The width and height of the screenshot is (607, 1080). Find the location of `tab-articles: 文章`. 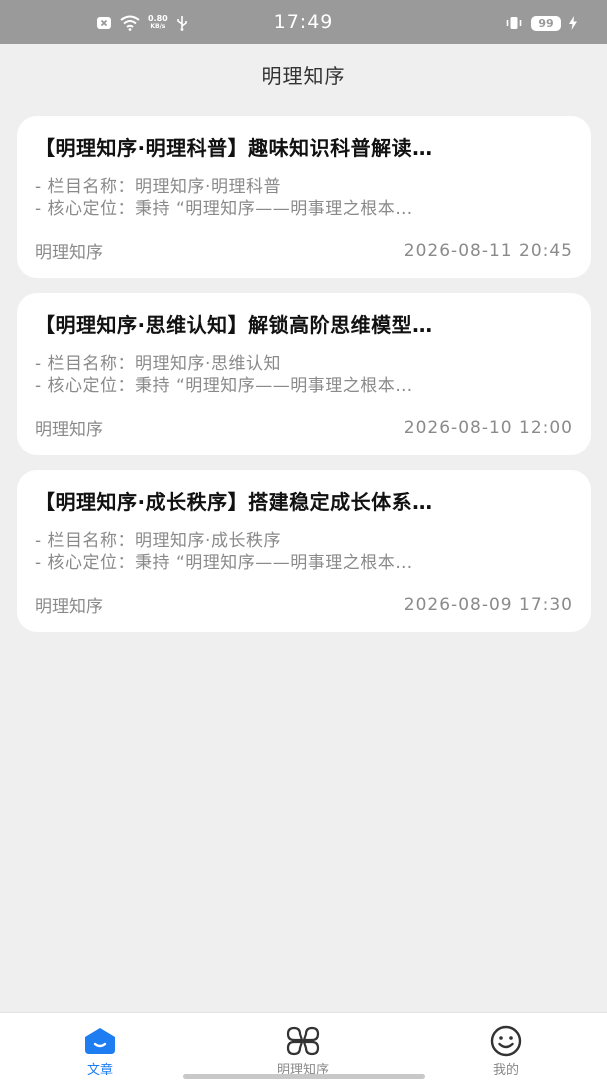

tab-articles: 文章 is located at coordinates (100, 1051).